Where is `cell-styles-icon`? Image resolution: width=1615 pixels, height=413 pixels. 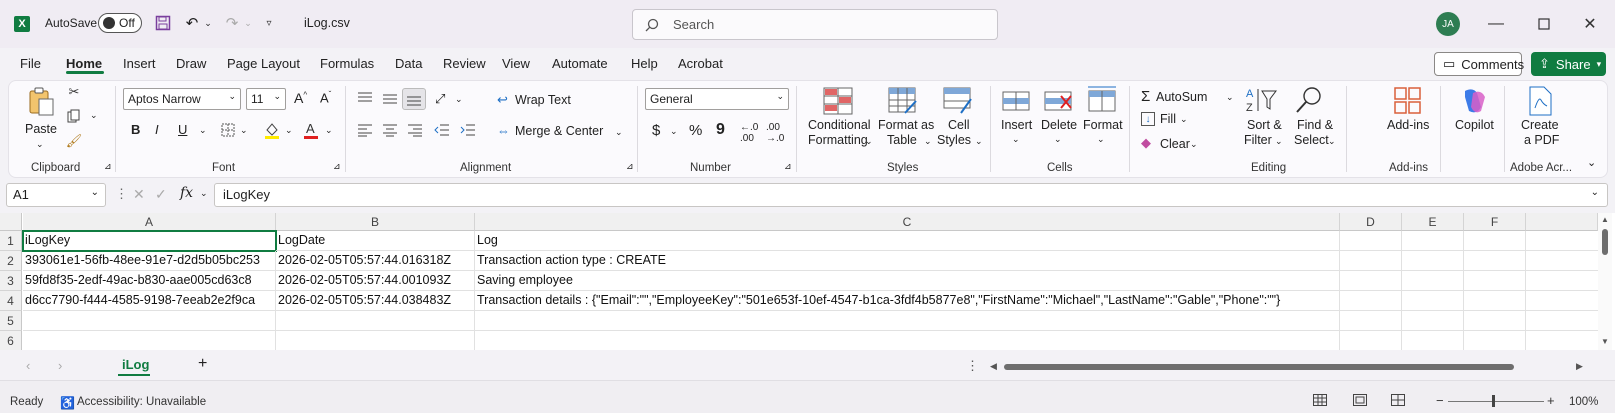 cell-styles-icon is located at coordinates (958, 101).